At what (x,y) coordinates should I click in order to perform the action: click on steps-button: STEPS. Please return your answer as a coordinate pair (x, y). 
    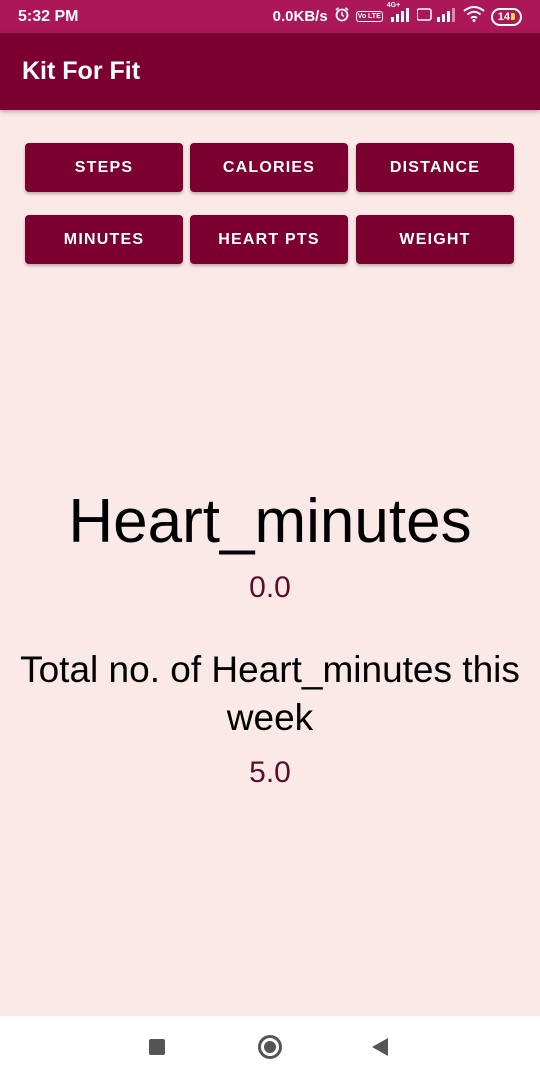
    Looking at the image, I should click on (104, 167).